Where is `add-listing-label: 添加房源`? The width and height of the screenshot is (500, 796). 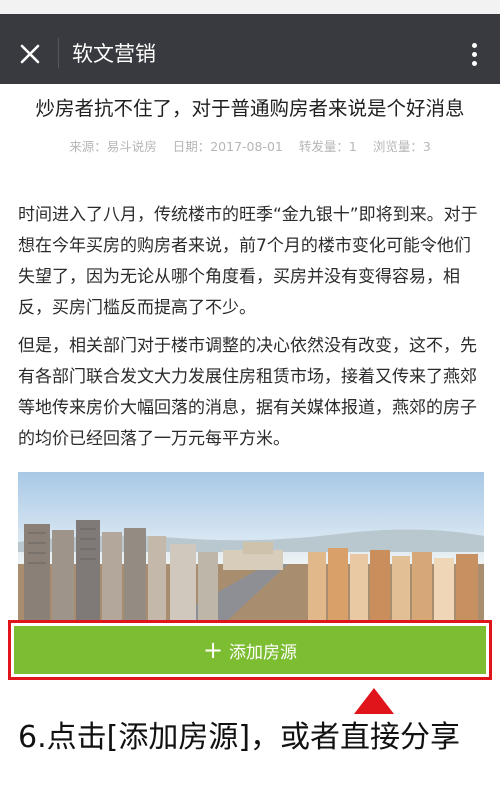 add-listing-label: 添加房源 is located at coordinates (263, 652).